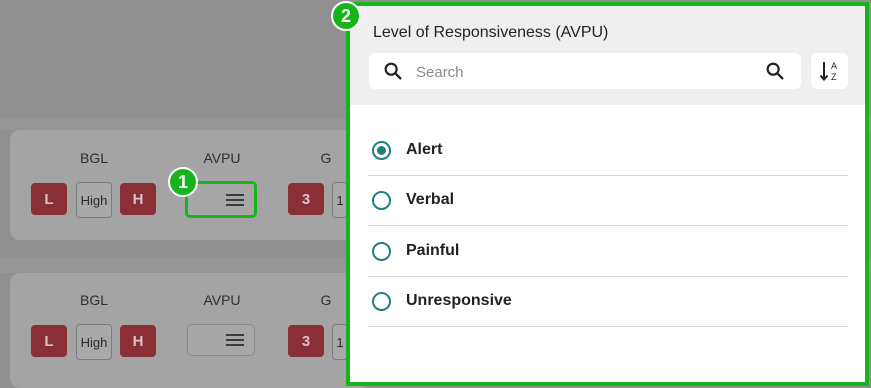 This screenshot has width=871, height=388. Describe the element at coordinates (834, 66) in the screenshot. I see `svg-text: A` at that location.